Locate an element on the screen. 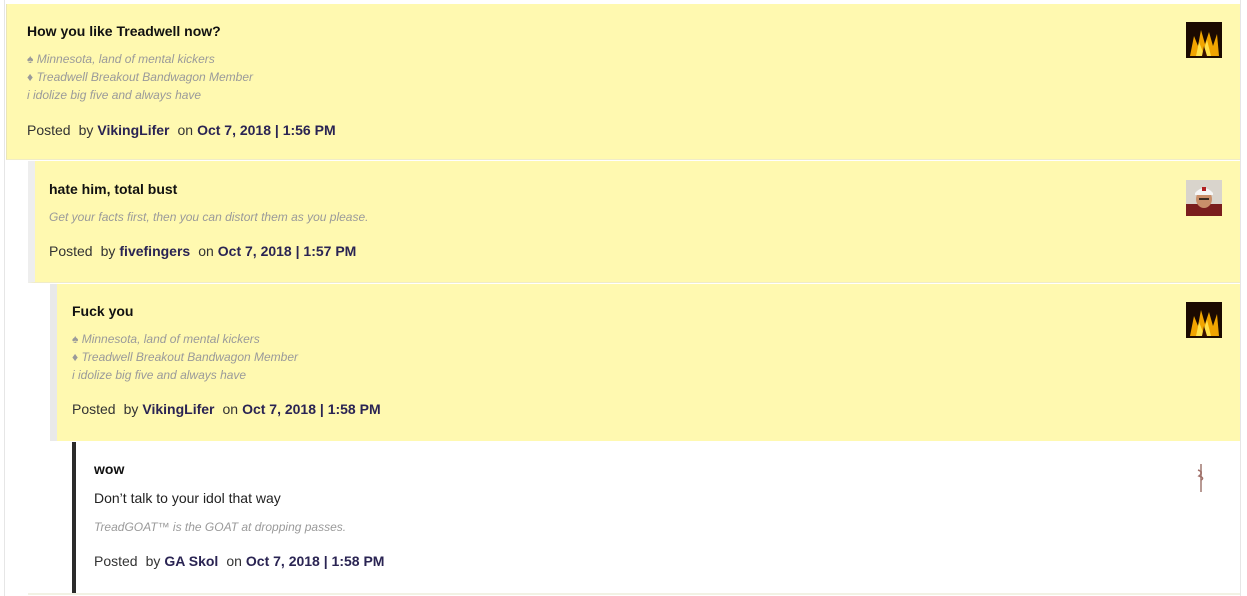  comment-title: hate him, total bust is located at coordinates (113, 189).